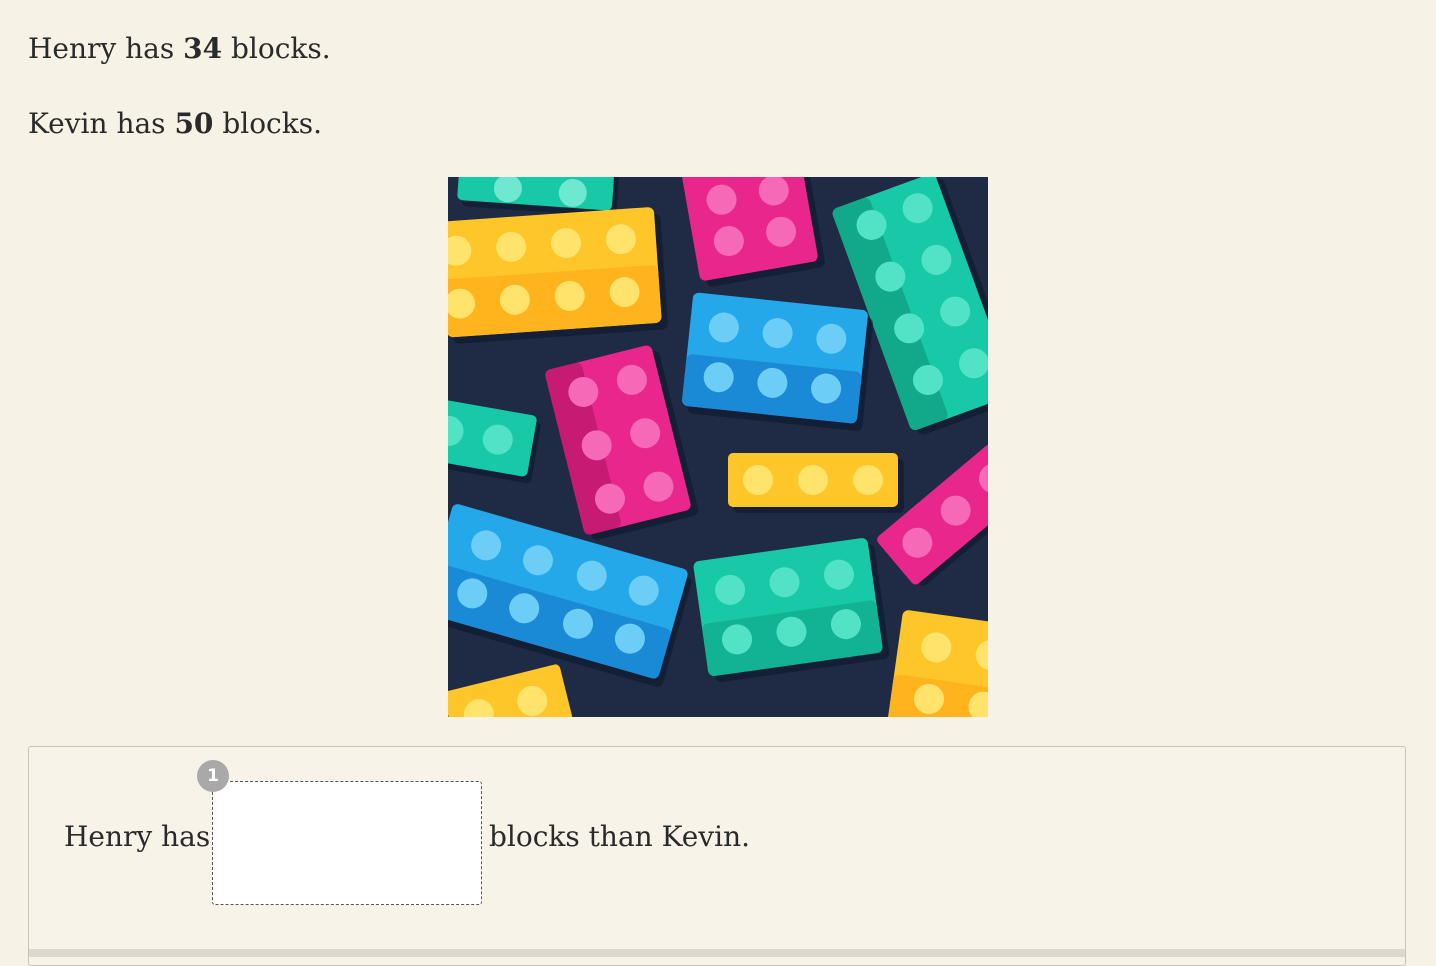 Image resolution: width=1436 pixels, height=966 pixels. What do you see at coordinates (106, 48) in the screenshot?
I see `statement-henry-prefix: Henry has` at bounding box center [106, 48].